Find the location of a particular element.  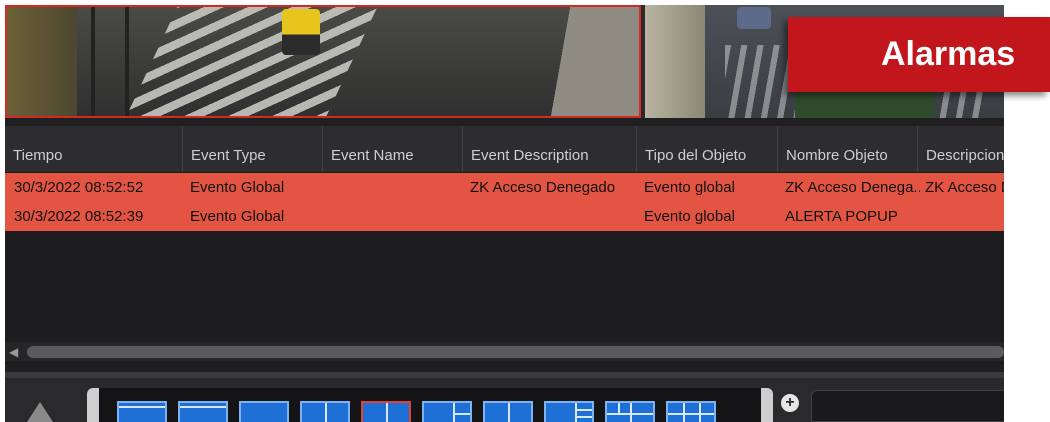

column-header-nombre-objeto: Nombre Objeto is located at coordinates (847, 149).